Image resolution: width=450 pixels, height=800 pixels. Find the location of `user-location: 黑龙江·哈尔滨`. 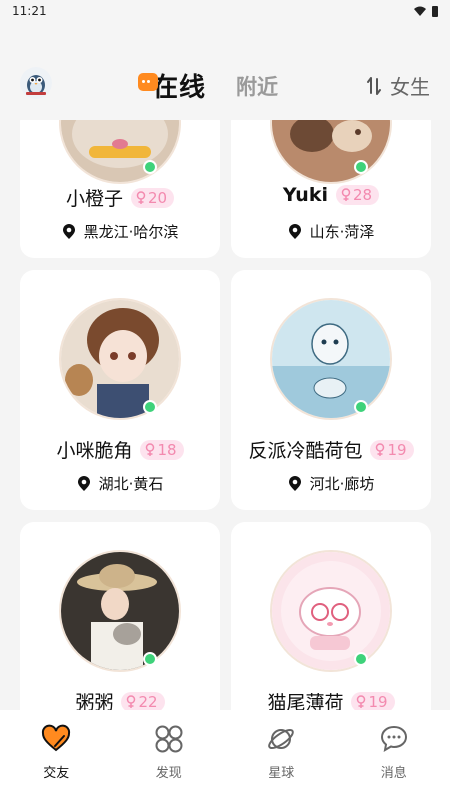

user-location: 黑龙江·哈尔滨 is located at coordinates (131, 232).